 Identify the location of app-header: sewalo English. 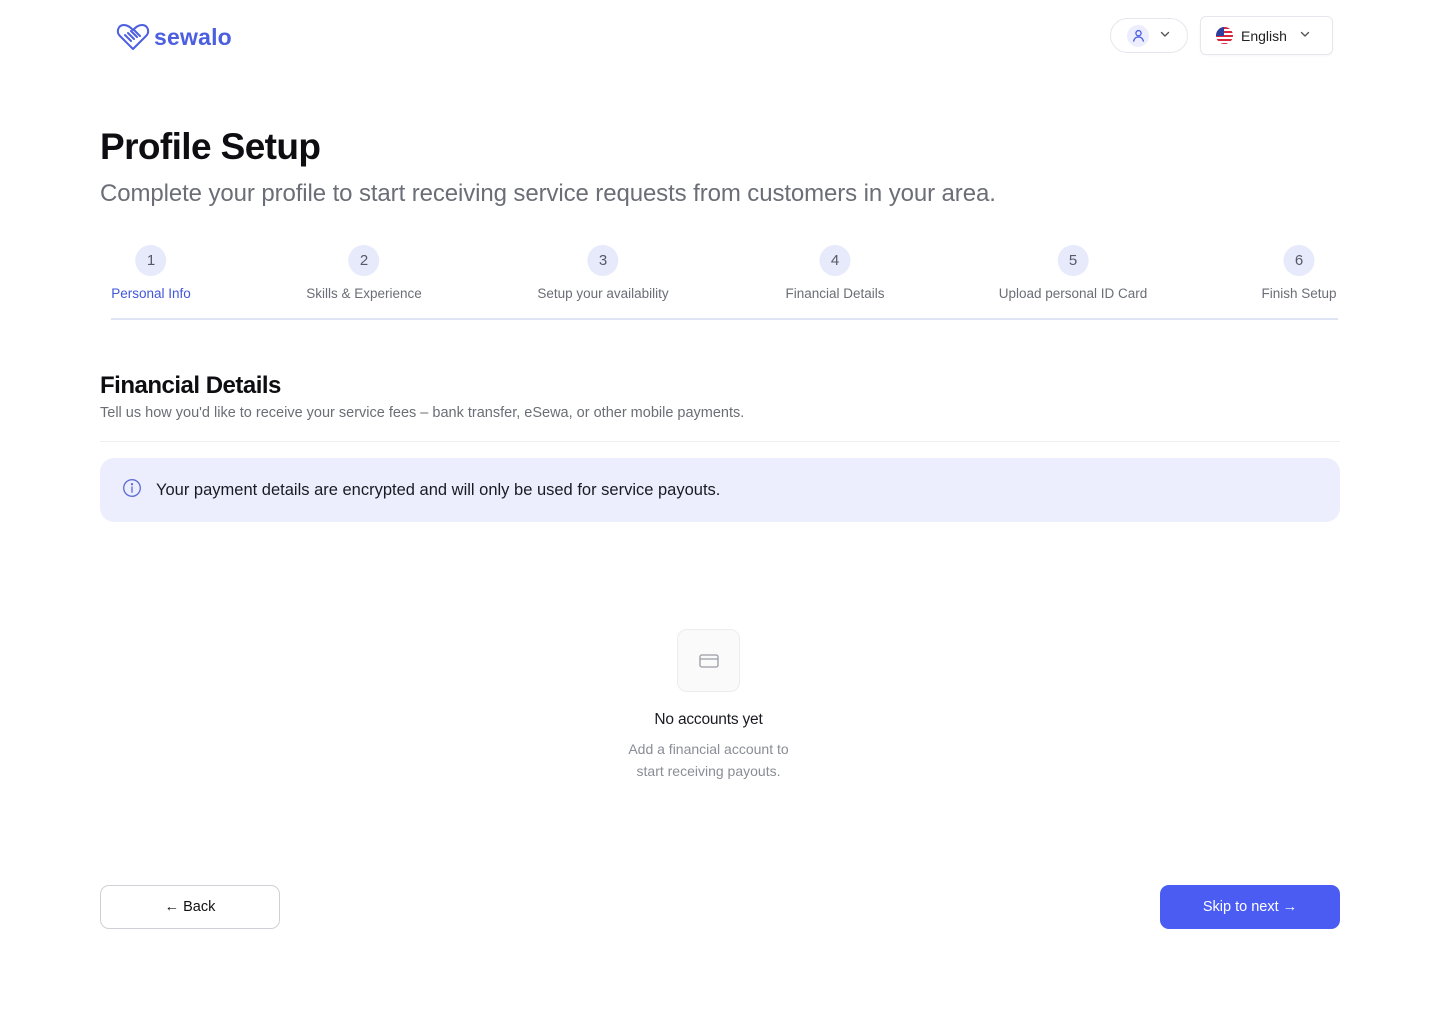
(720, 38).